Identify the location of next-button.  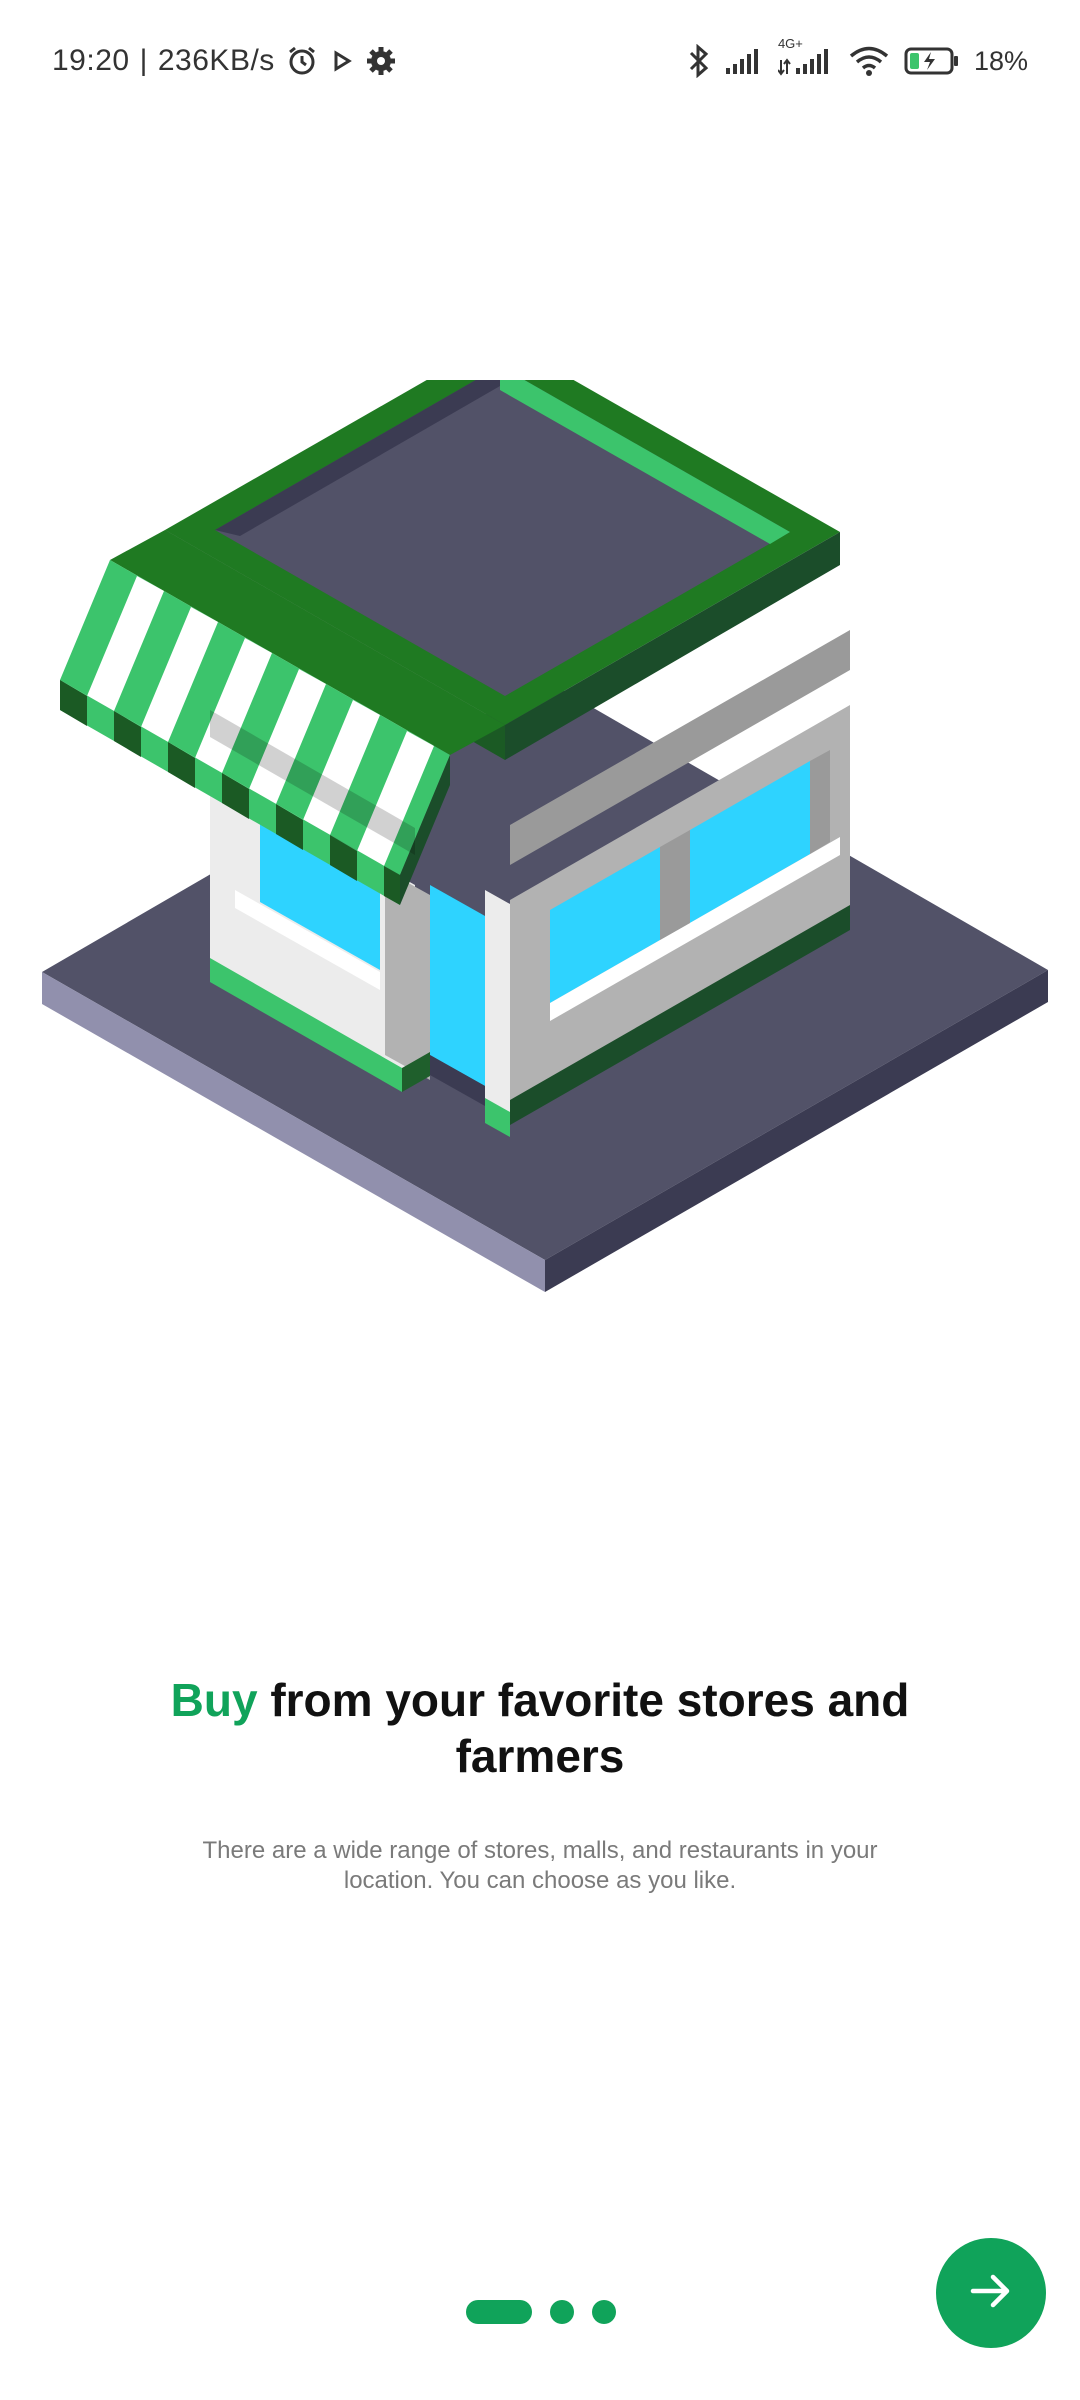
(991, 2293).